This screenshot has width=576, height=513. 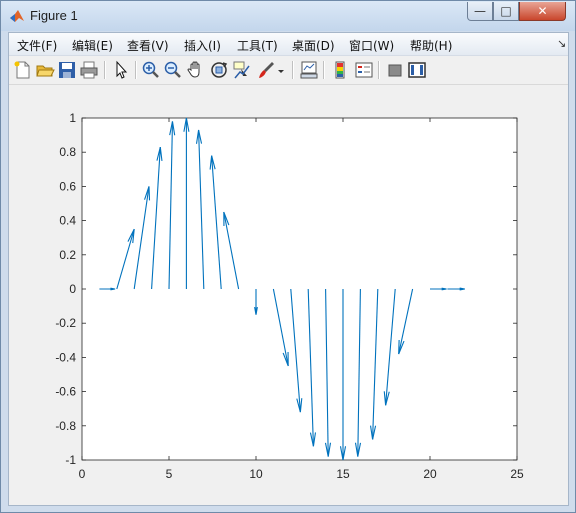 What do you see at coordinates (313, 45) in the screenshot?
I see `menu-desktop: 桌面(D)` at bounding box center [313, 45].